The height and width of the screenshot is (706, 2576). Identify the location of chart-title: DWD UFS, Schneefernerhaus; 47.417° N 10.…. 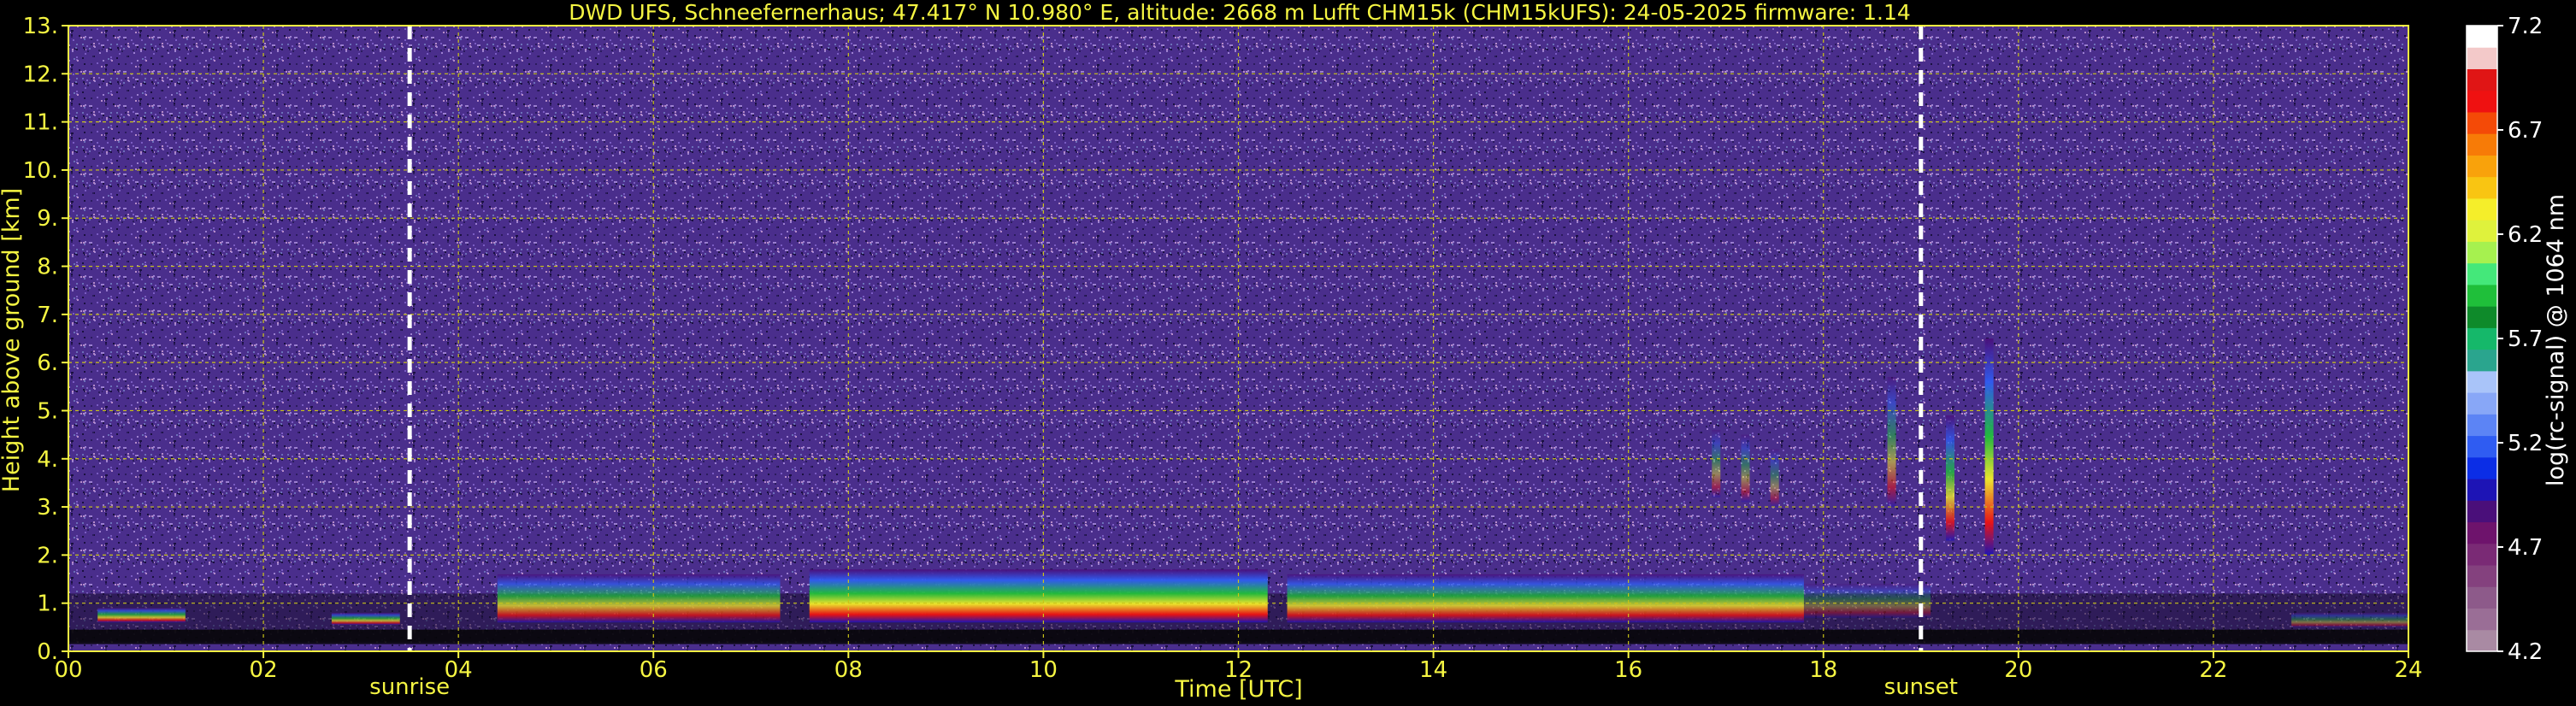
(1240, 12).